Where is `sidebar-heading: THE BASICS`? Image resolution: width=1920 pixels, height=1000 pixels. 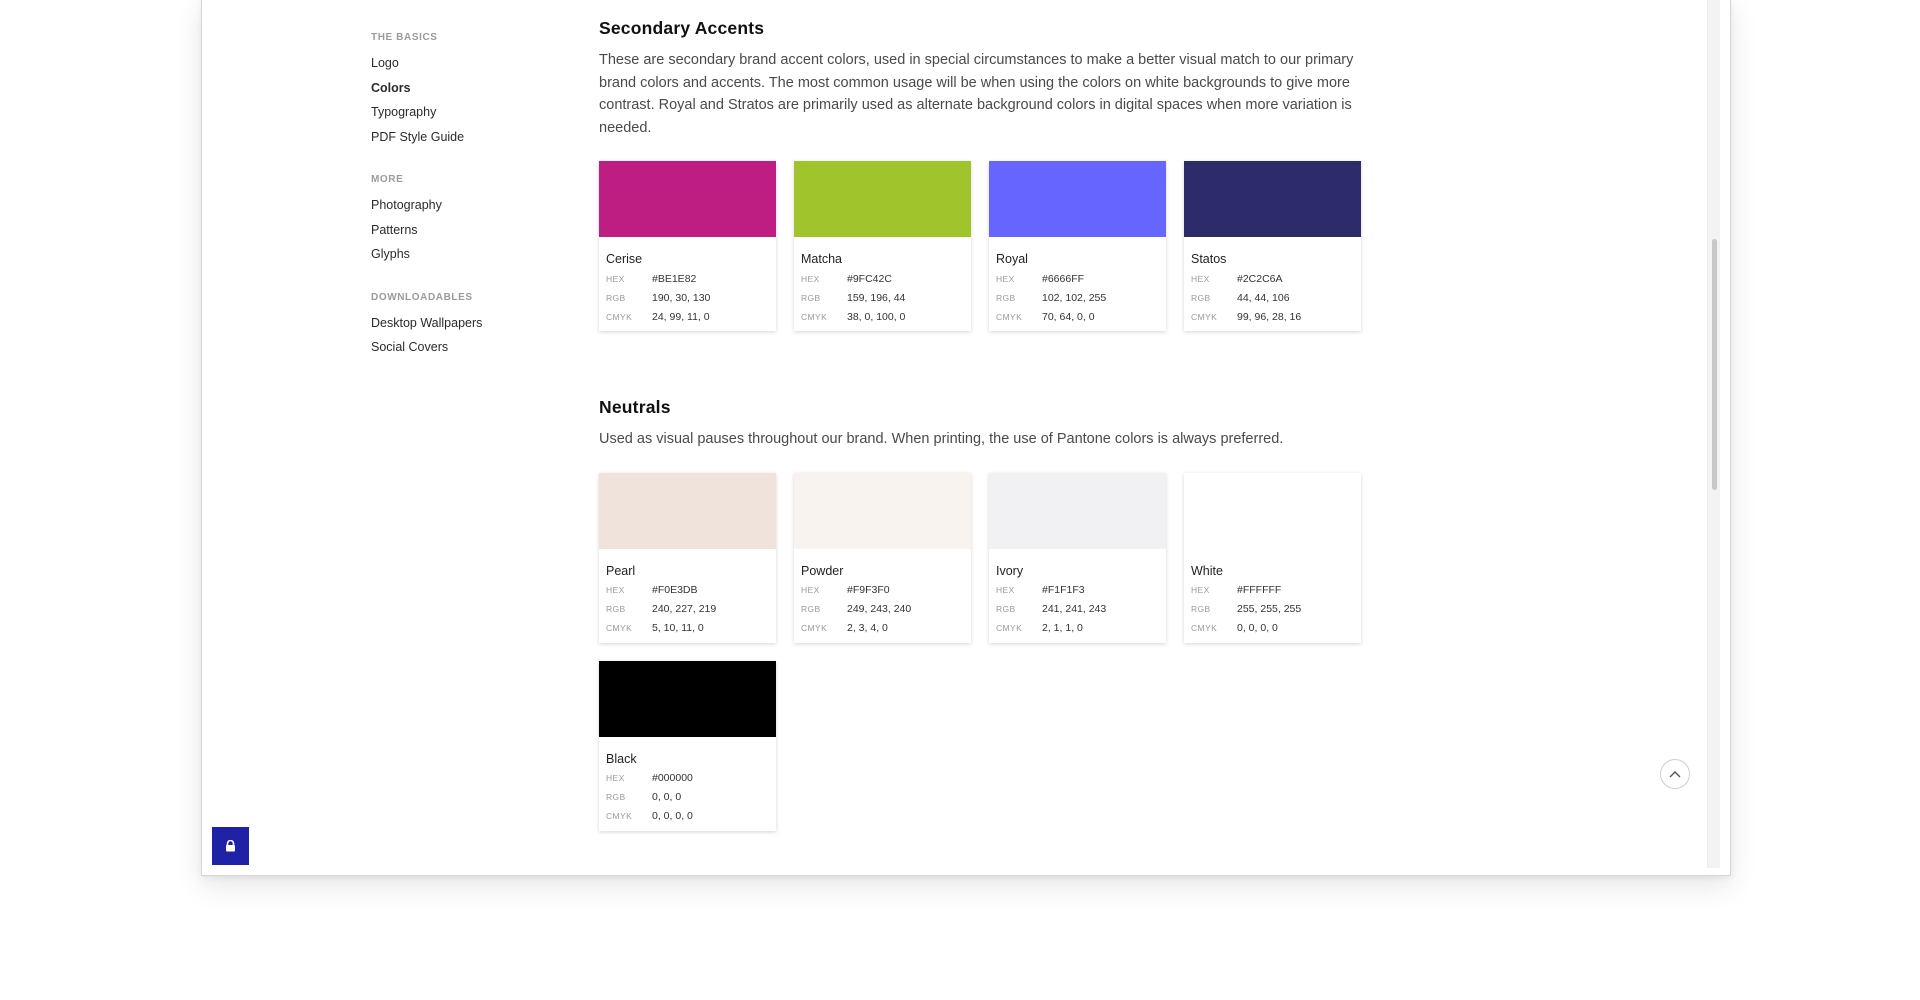 sidebar-heading: THE BASICS is located at coordinates (404, 37).